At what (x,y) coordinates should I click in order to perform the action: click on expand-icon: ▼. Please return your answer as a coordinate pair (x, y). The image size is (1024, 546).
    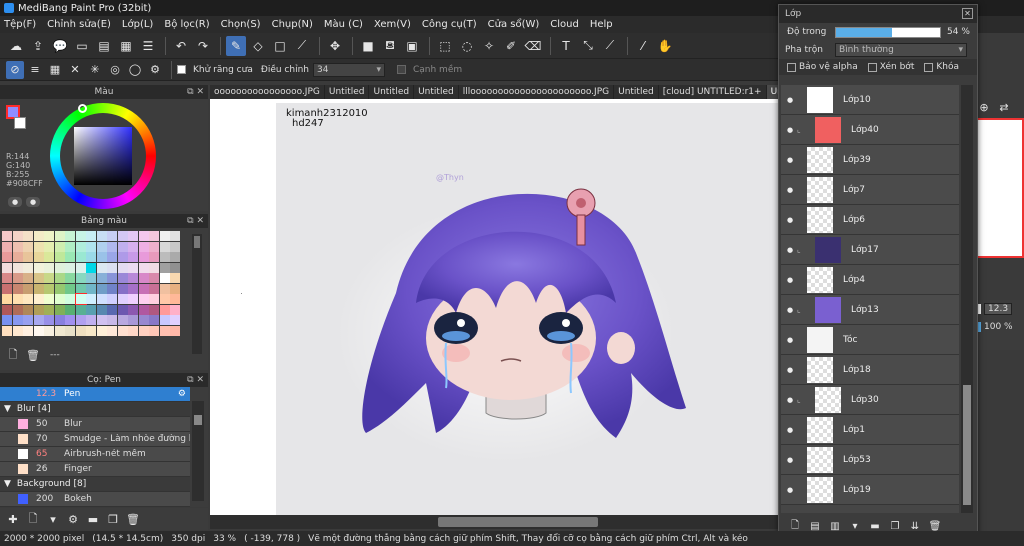
    Looking at the image, I should click on (7, 484).